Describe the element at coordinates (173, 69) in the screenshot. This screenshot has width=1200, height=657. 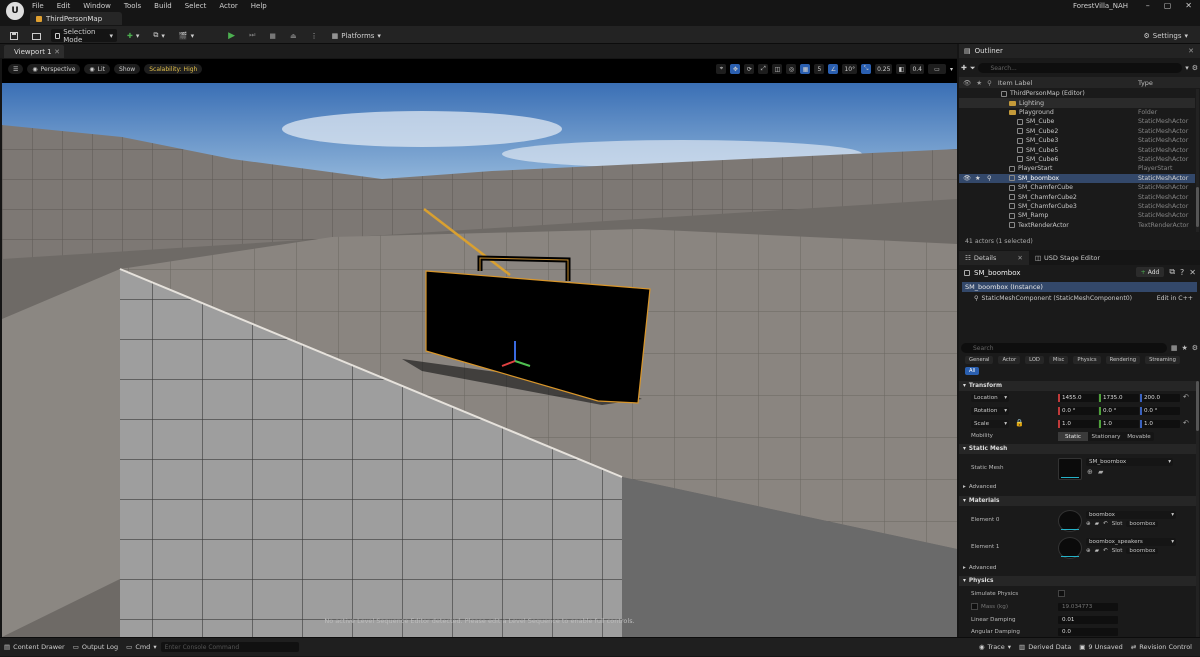
I see `scalability-button: Scalability: High` at that location.